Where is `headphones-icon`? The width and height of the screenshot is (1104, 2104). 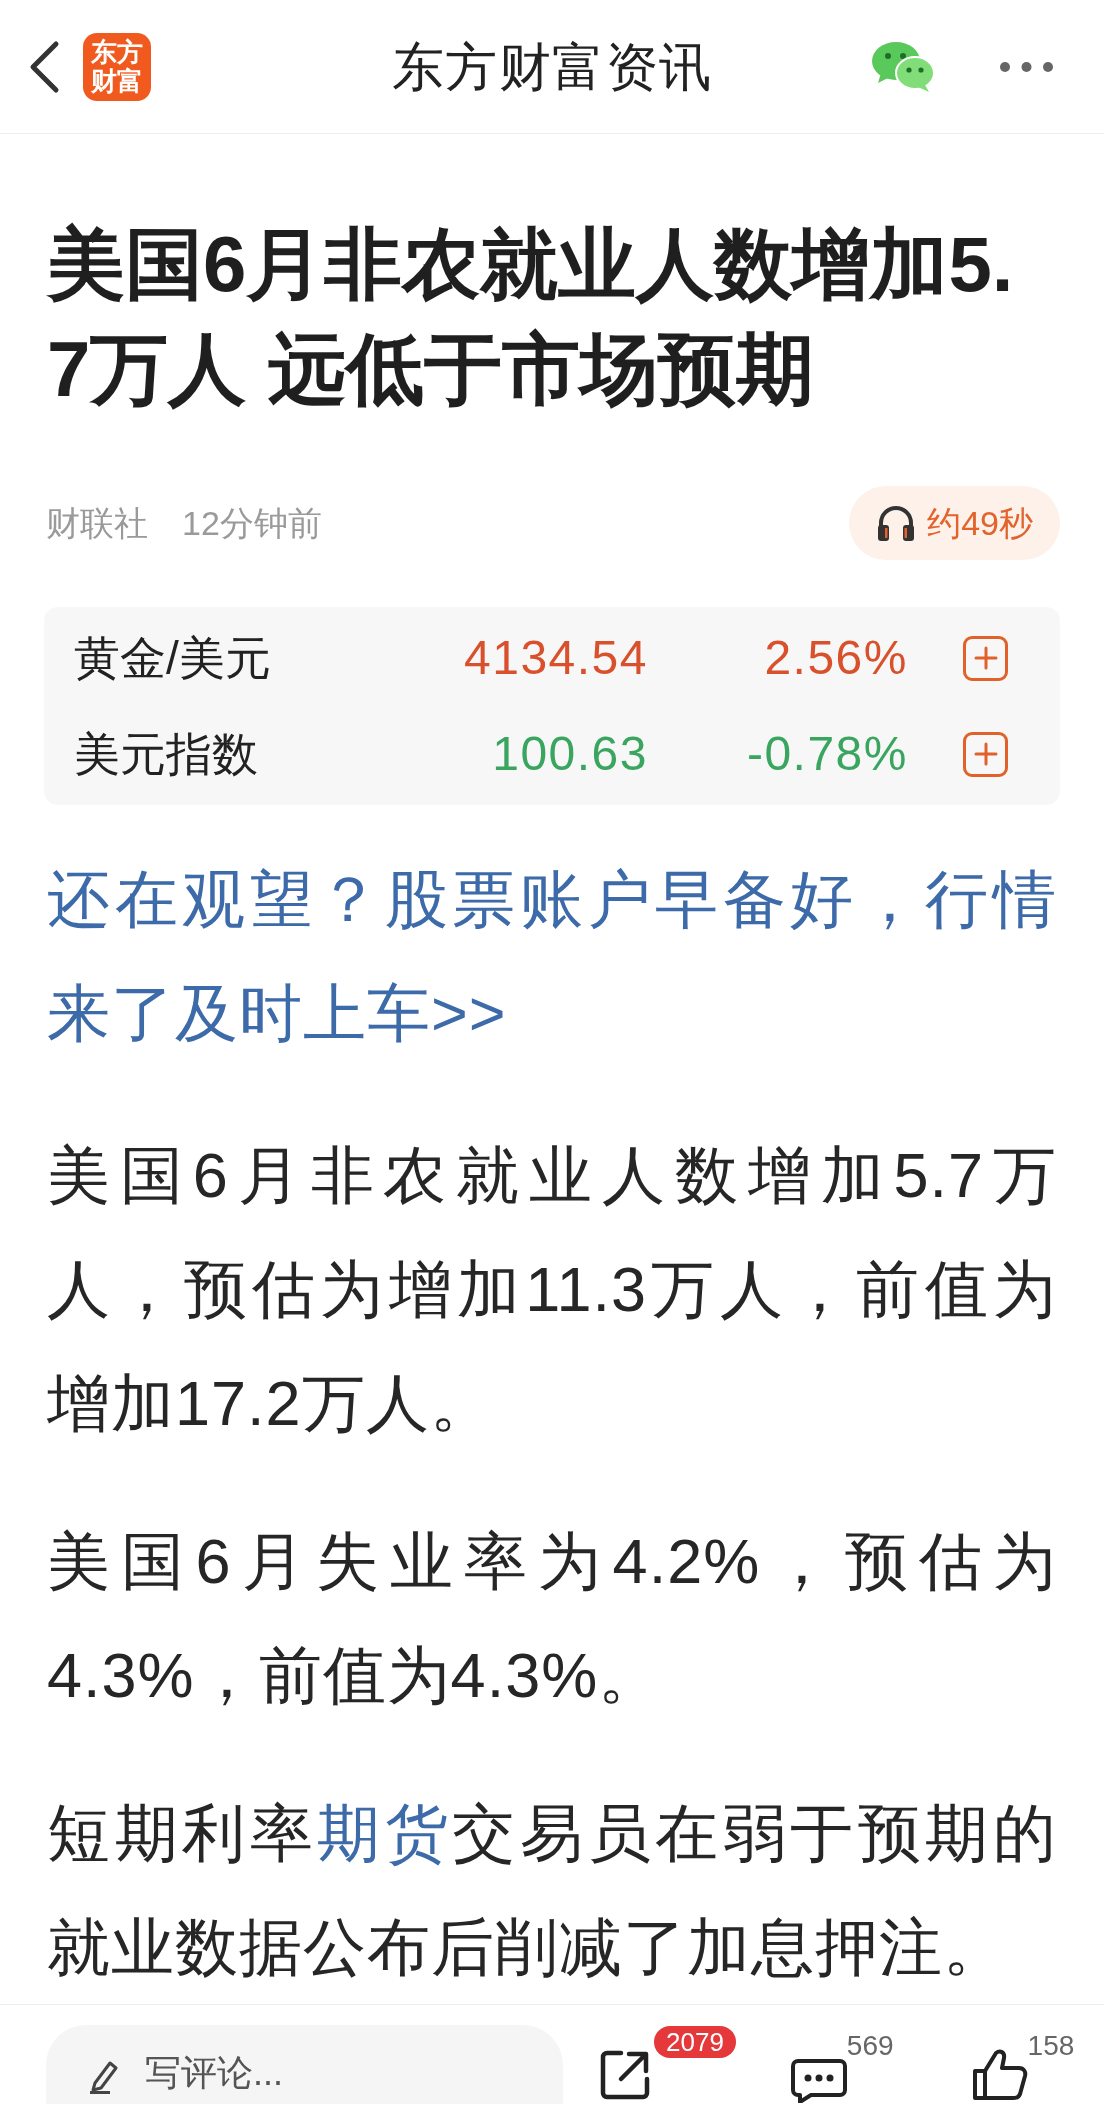 headphones-icon is located at coordinates (896, 523).